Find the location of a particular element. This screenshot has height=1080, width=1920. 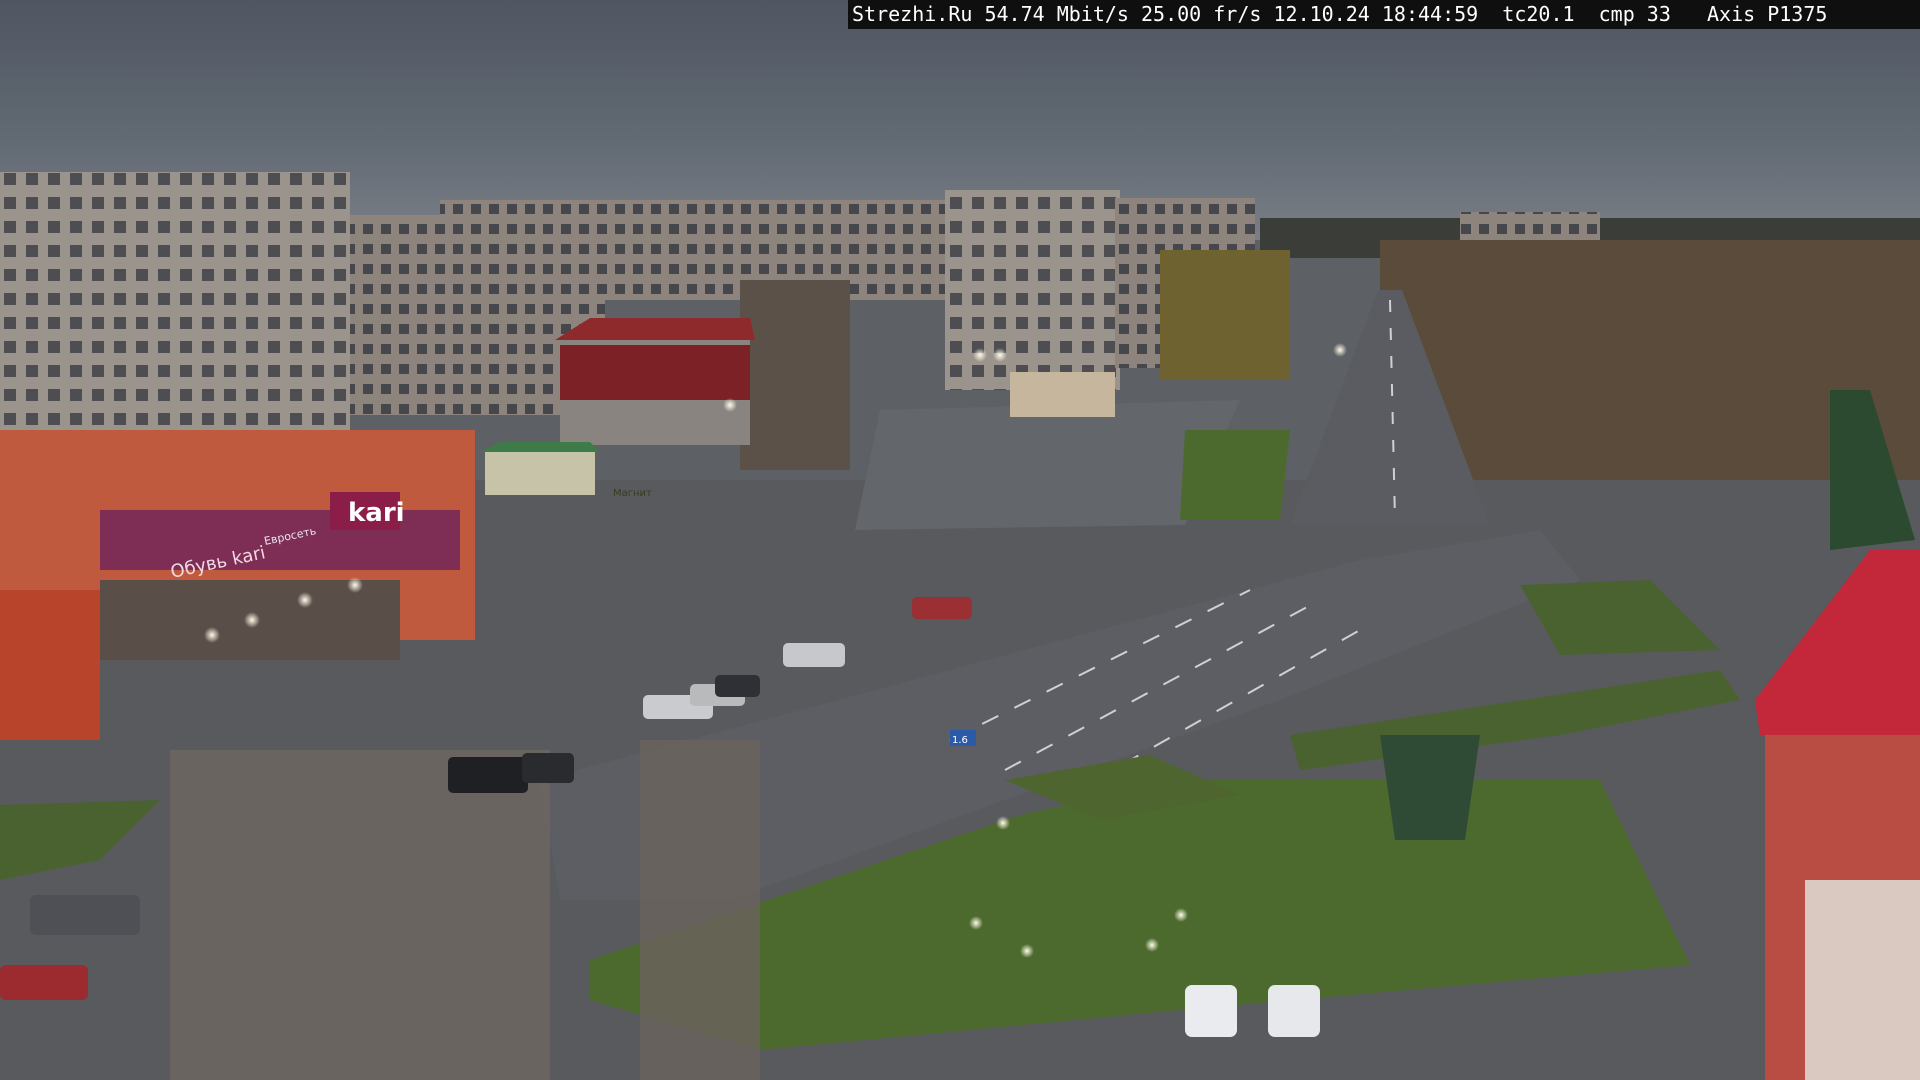

car-red-bottom-left is located at coordinates (44, 982).